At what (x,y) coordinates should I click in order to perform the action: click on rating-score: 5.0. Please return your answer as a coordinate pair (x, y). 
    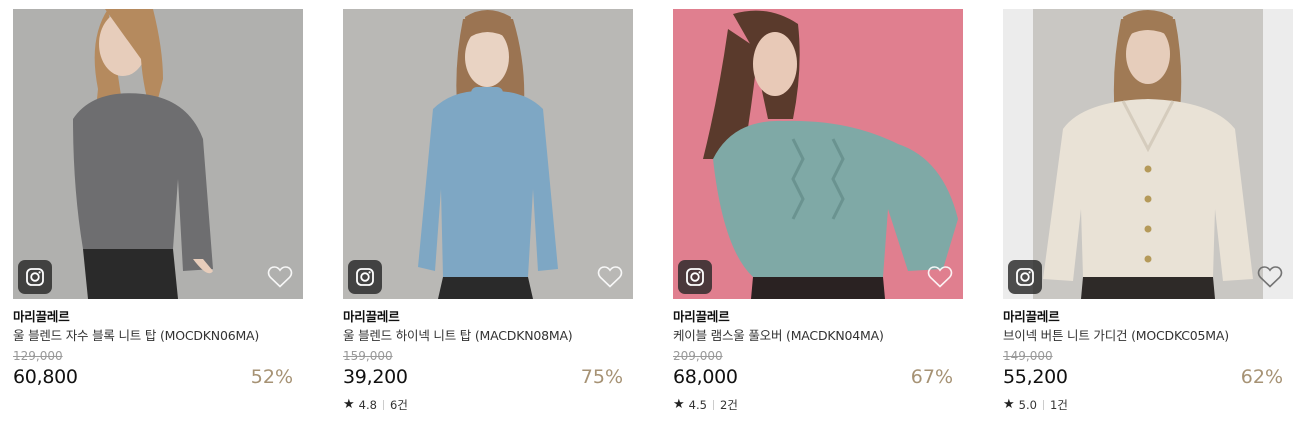
    Looking at the image, I should click on (1027, 405).